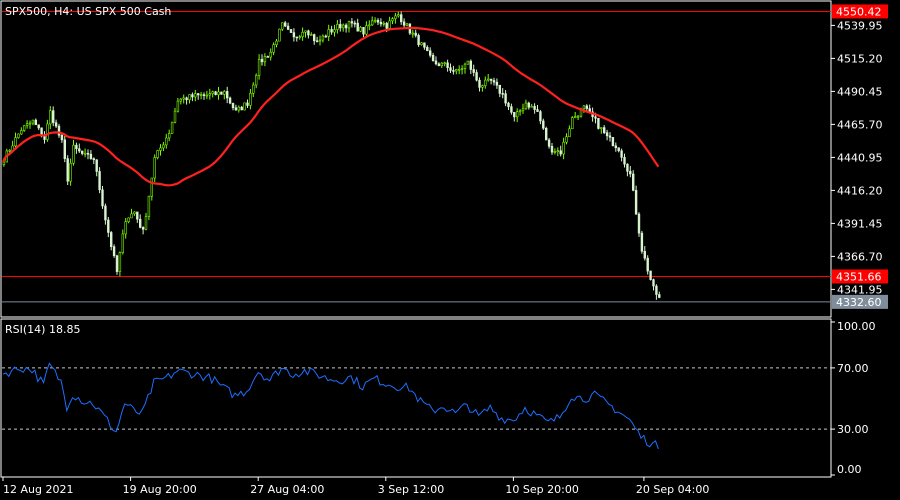 The width and height of the screenshot is (900, 500). What do you see at coordinates (38, 489) in the screenshot?
I see `time-tick-label: 12 Aug 2021` at bounding box center [38, 489].